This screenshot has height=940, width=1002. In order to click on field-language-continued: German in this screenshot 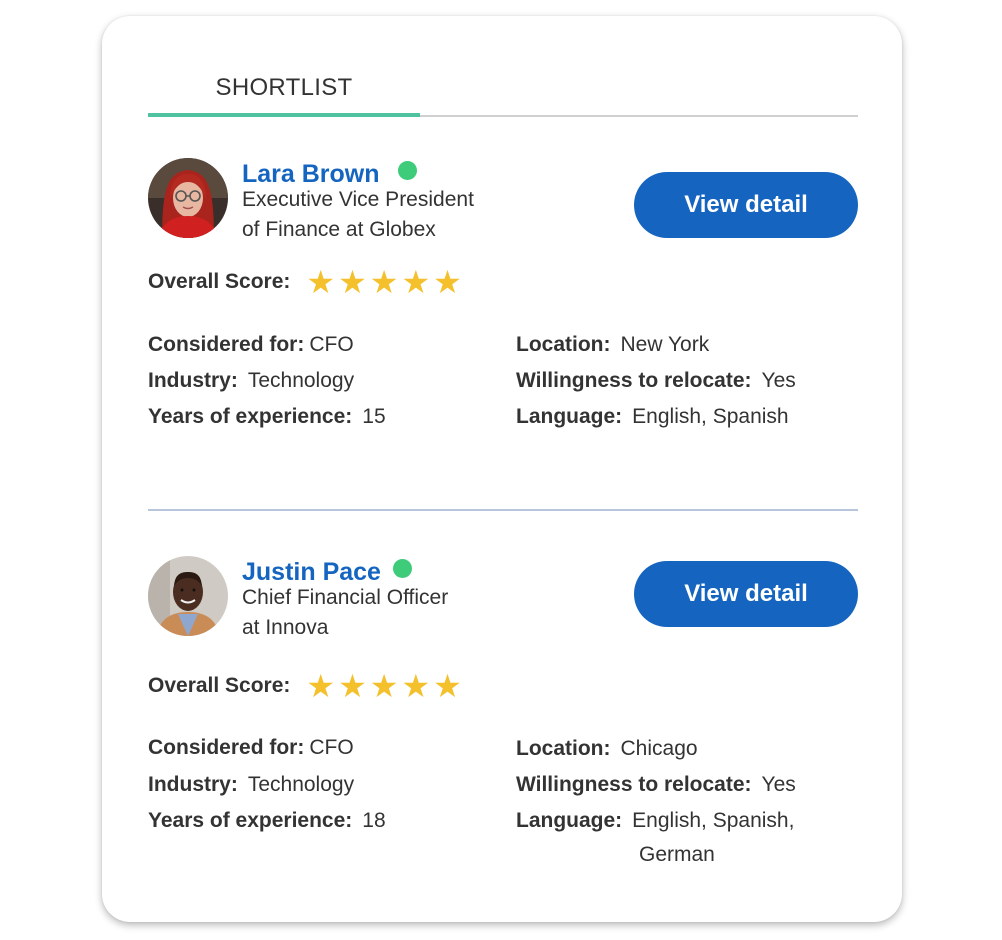, I will do `click(677, 855)`.